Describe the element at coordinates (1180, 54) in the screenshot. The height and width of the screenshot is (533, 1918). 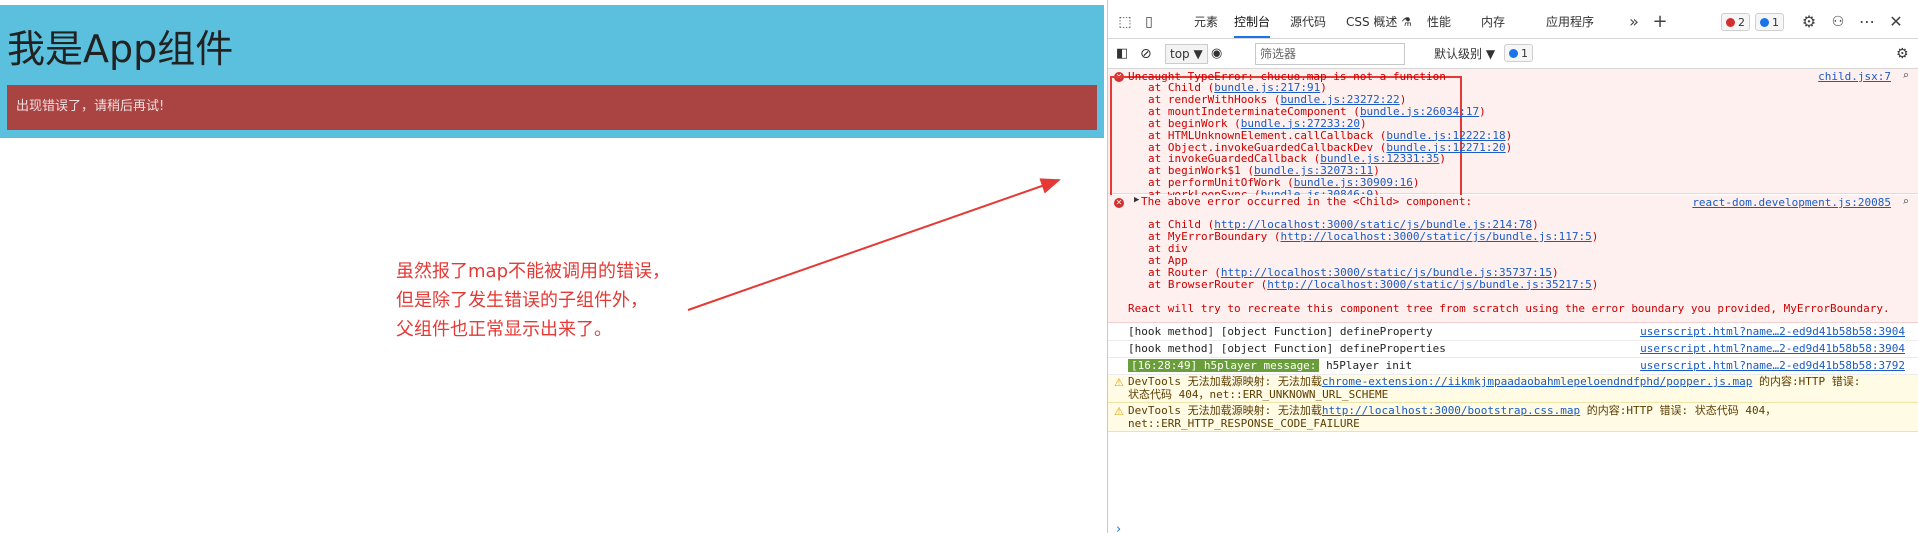
I see `context-value: top` at that location.